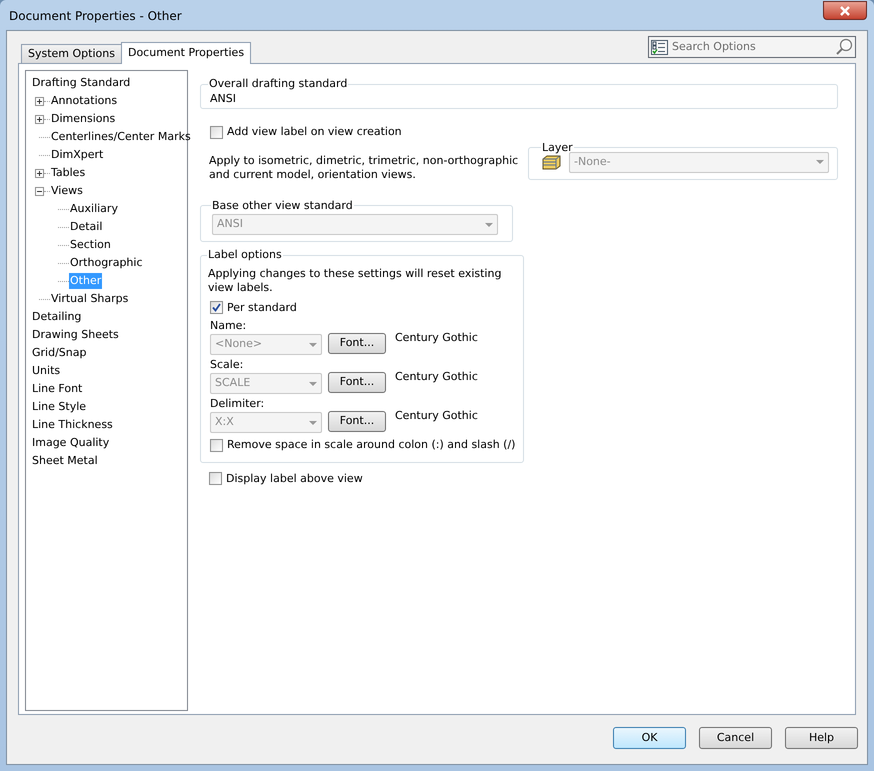 The height and width of the screenshot is (771, 874). Describe the element at coordinates (649, 738) in the screenshot. I see `dialog-button: OK` at that location.